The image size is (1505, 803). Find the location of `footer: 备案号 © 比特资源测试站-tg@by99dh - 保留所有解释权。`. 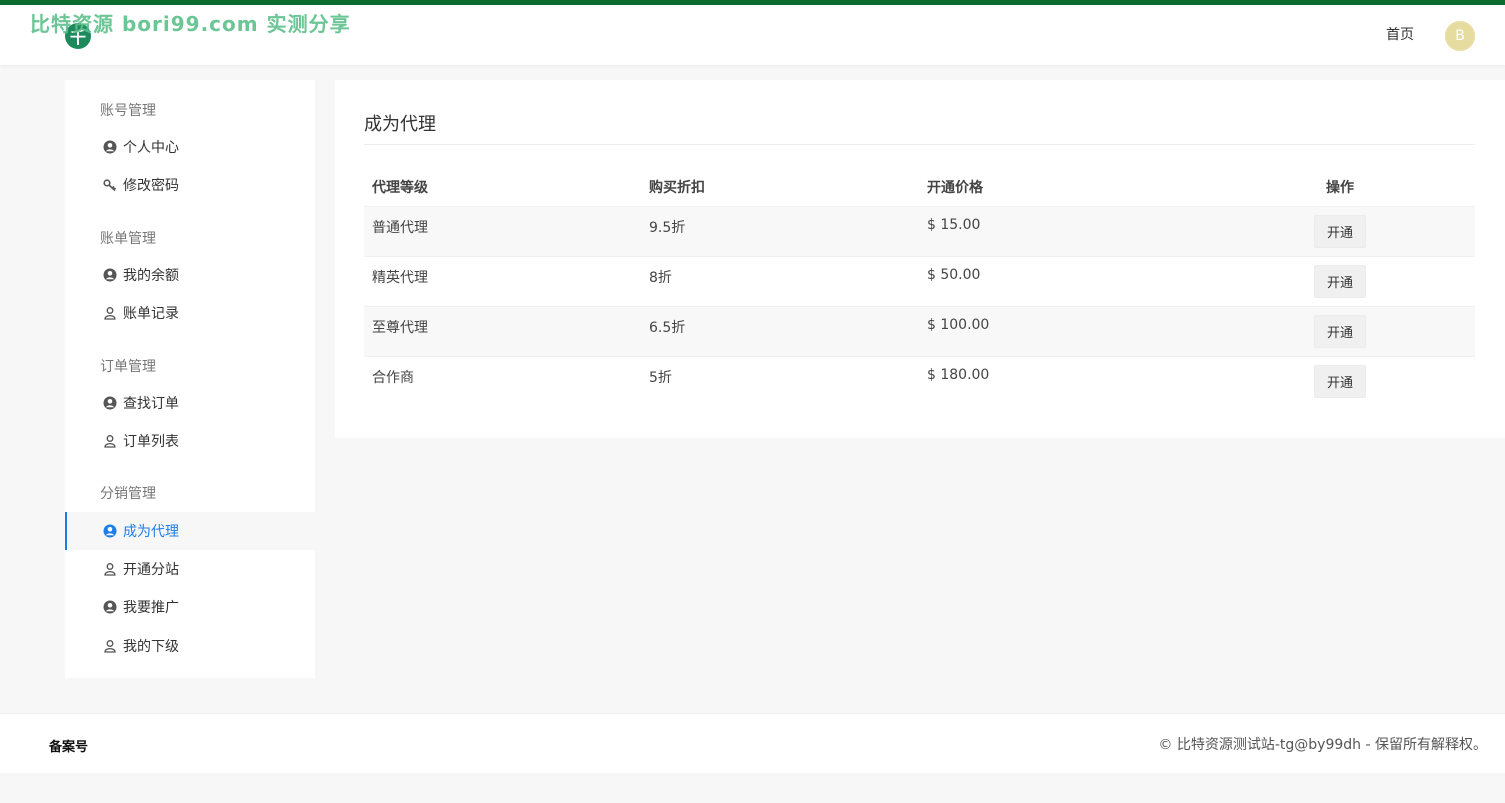

footer: 备案号 © 比特资源测试站-tg@by99dh - 保留所有解释权。 is located at coordinates (752, 743).